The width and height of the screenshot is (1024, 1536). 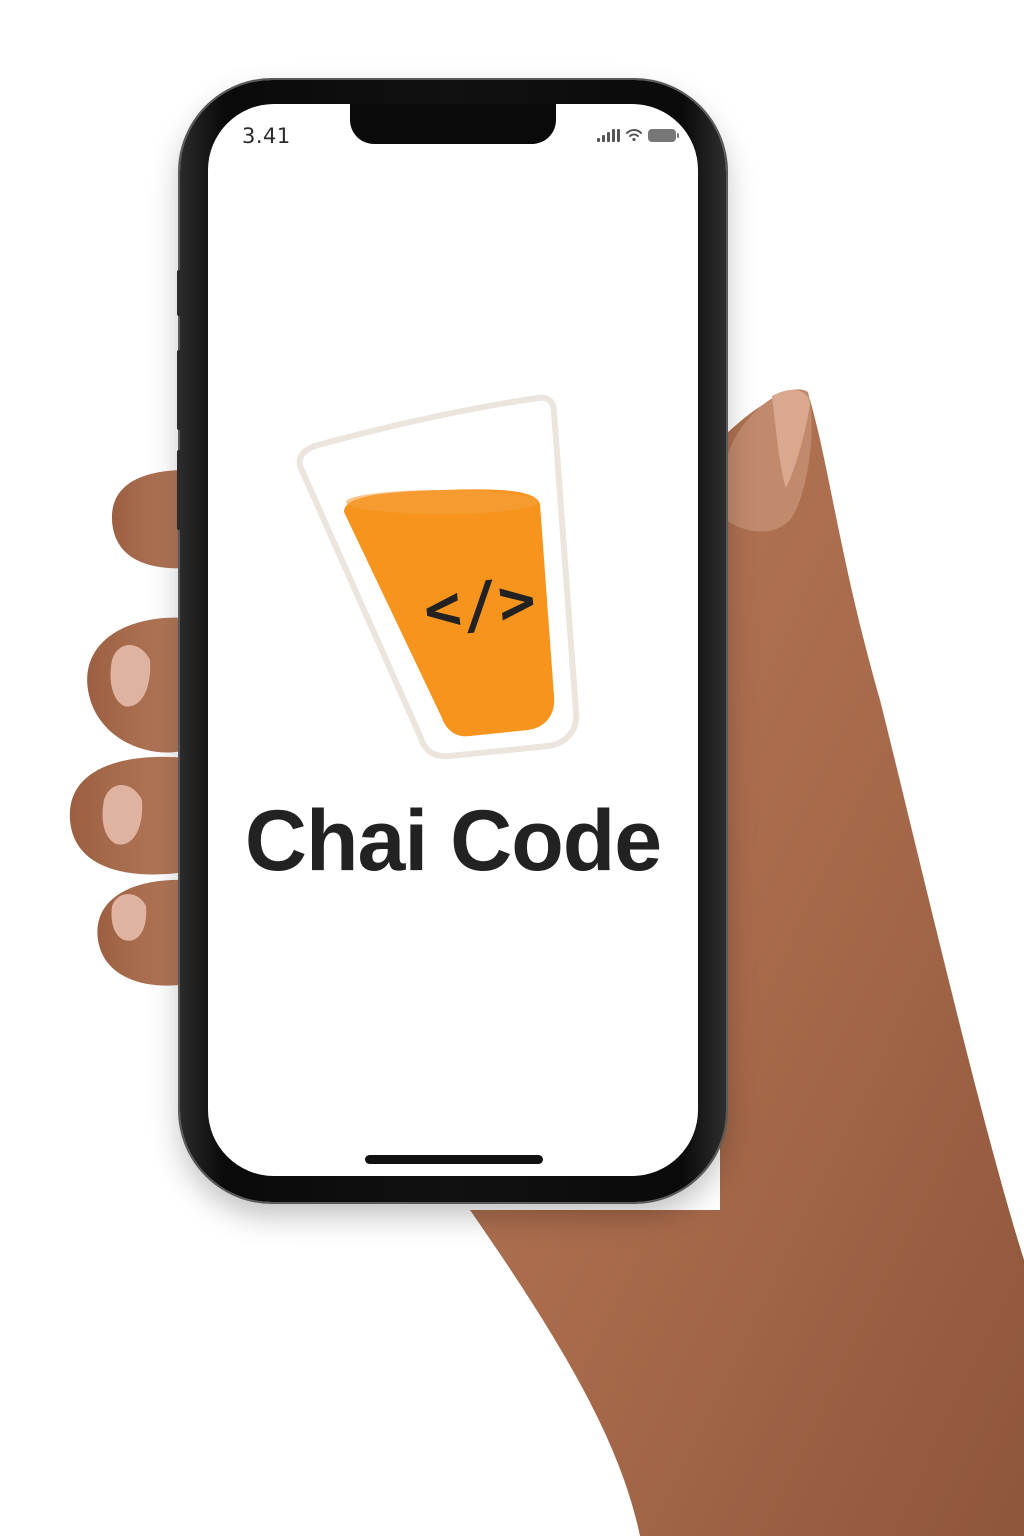 I want to click on side-button, so click(x=179, y=293).